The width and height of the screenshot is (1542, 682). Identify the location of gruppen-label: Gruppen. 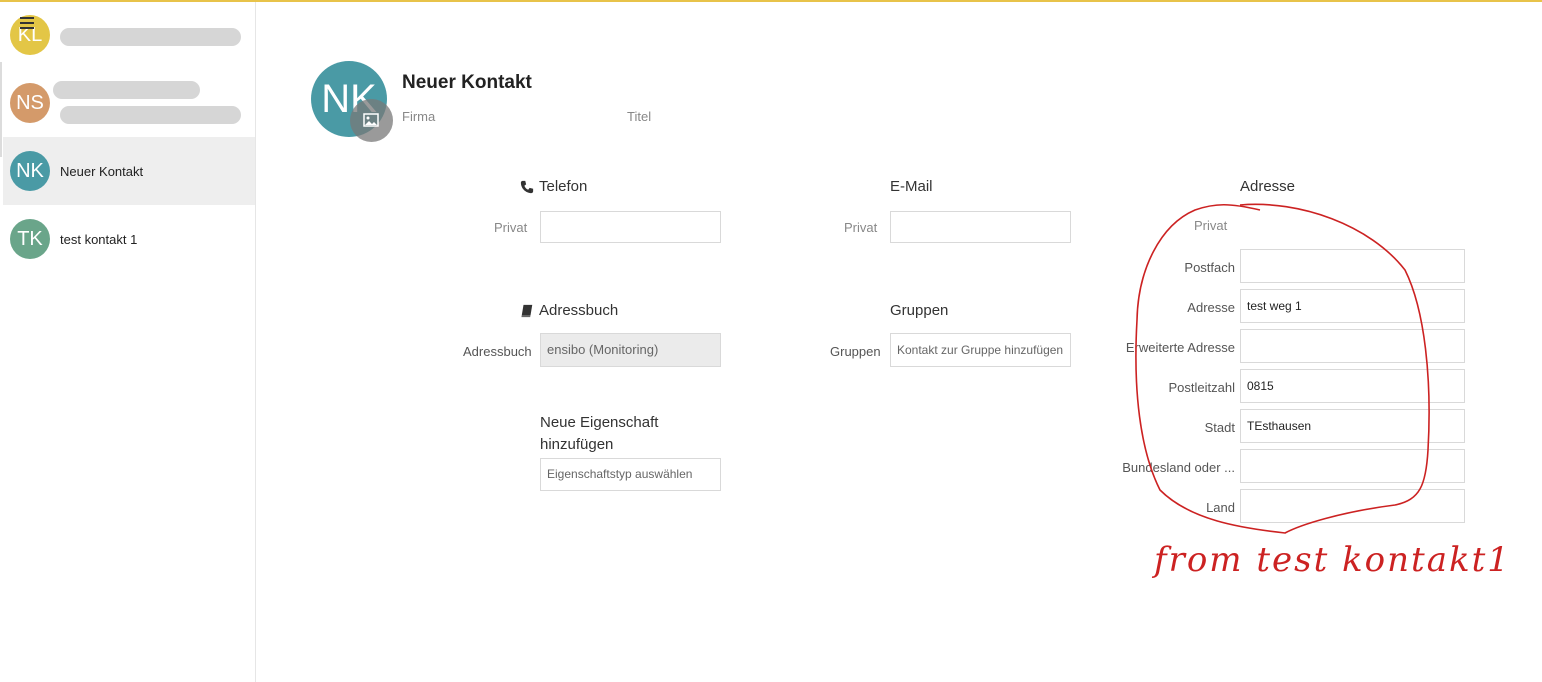
(855, 351).